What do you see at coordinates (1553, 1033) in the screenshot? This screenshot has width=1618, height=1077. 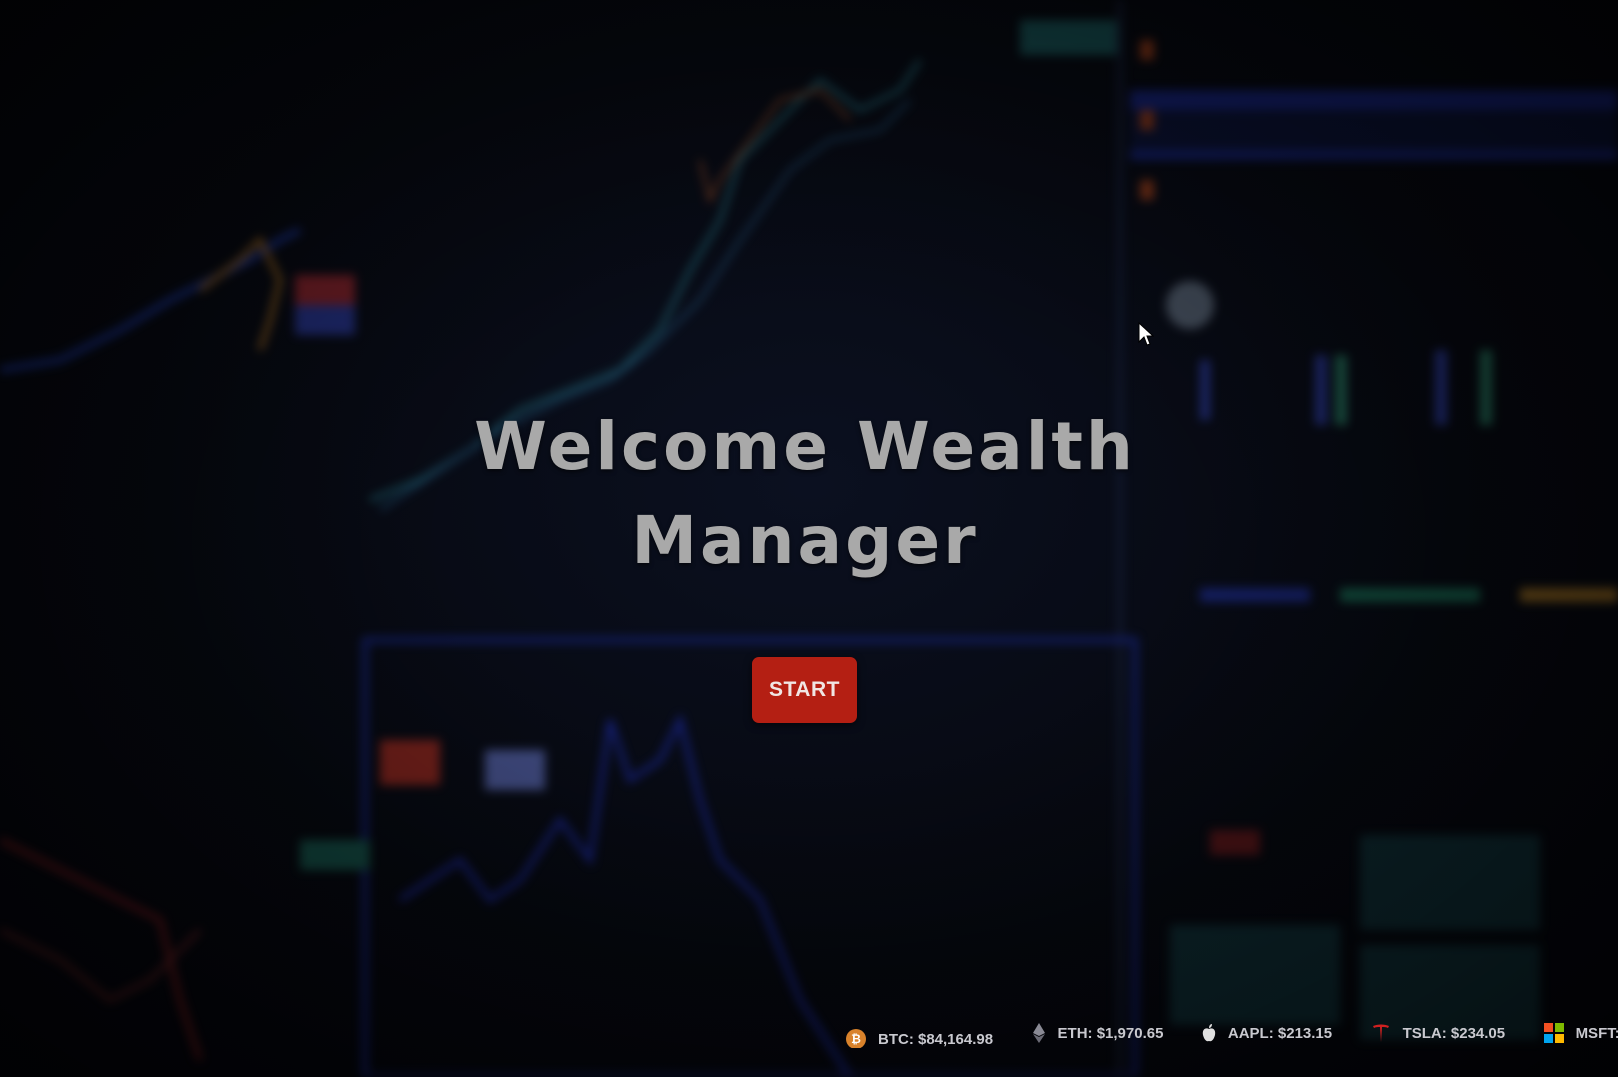 I see `microsoft-icon` at bounding box center [1553, 1033].